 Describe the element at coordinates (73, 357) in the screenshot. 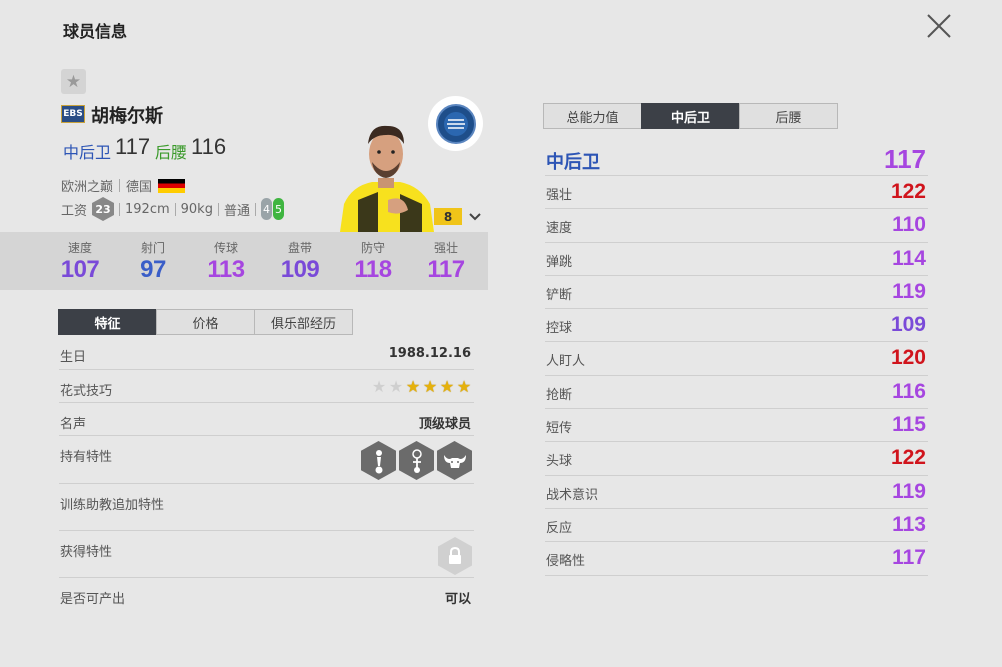

I see `feature-label: 生日` at that location.